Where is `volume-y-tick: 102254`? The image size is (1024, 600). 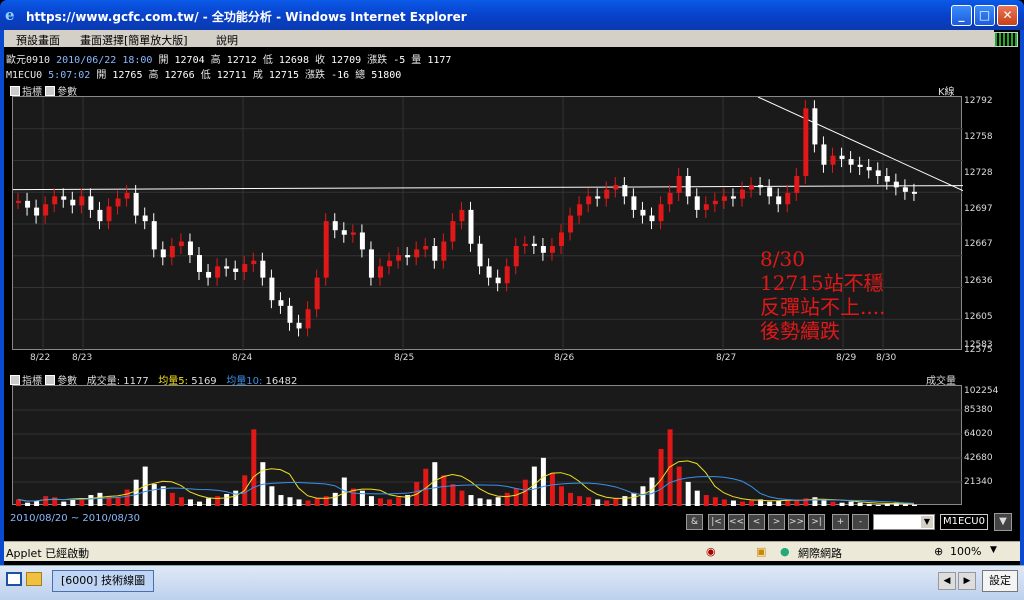 volume-y-tick: 102254 is located at coordinates (981, 391).